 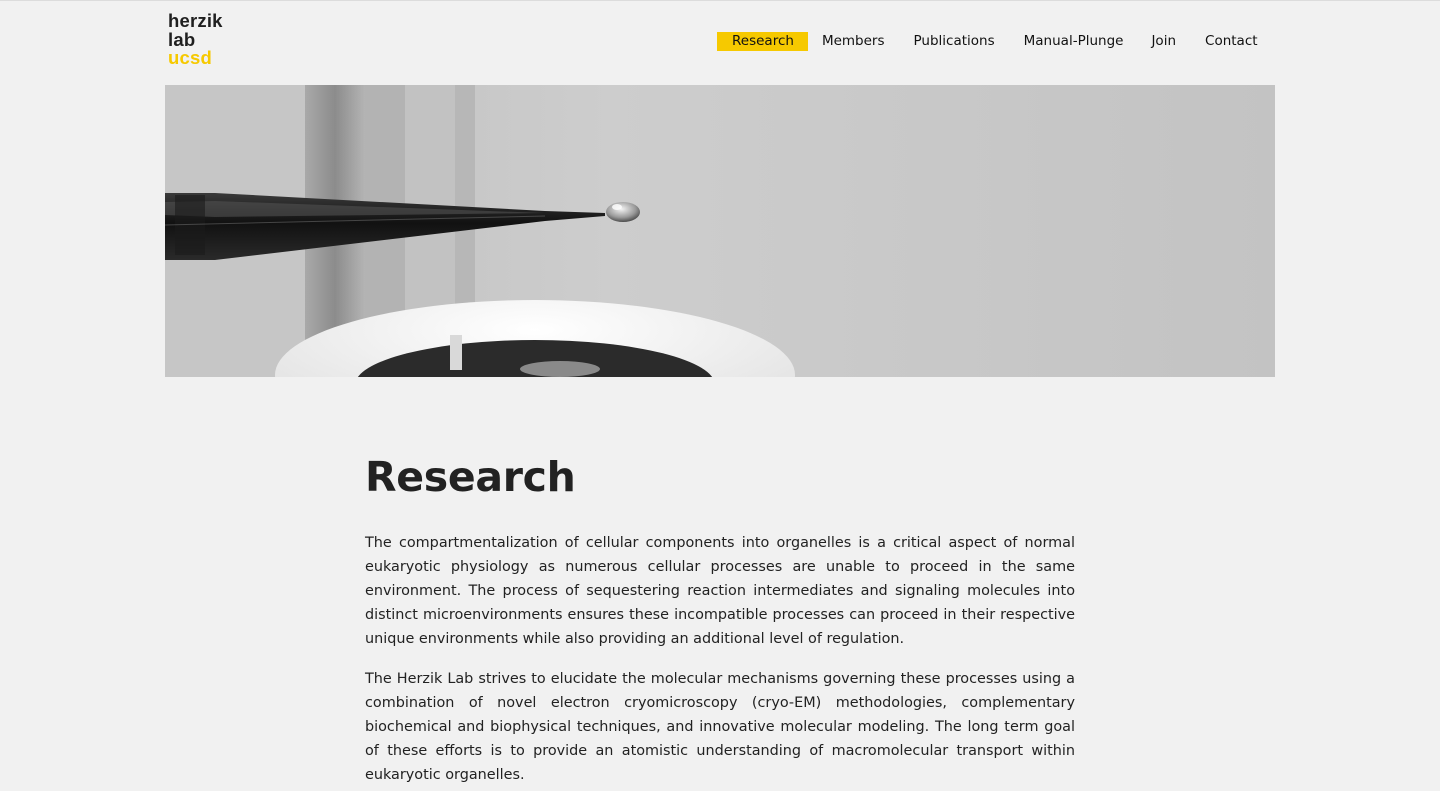 I want to click on nav-join: Join, so click(x=1163, y=41).